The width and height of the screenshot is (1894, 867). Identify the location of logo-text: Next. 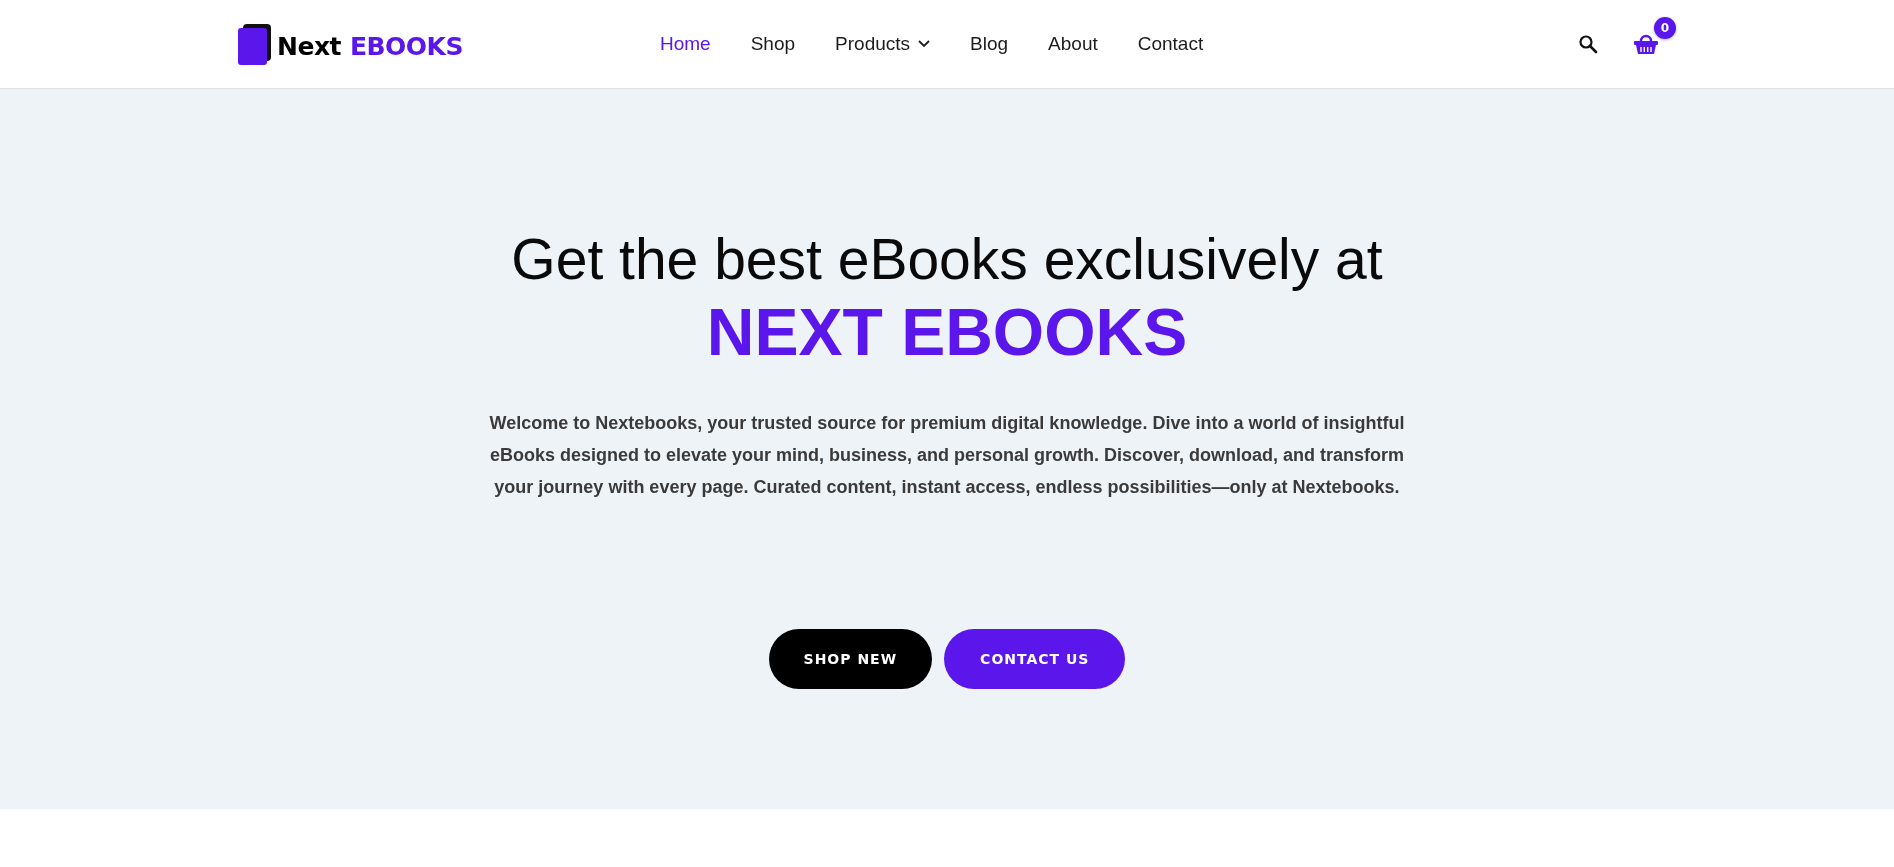
(309, 46).